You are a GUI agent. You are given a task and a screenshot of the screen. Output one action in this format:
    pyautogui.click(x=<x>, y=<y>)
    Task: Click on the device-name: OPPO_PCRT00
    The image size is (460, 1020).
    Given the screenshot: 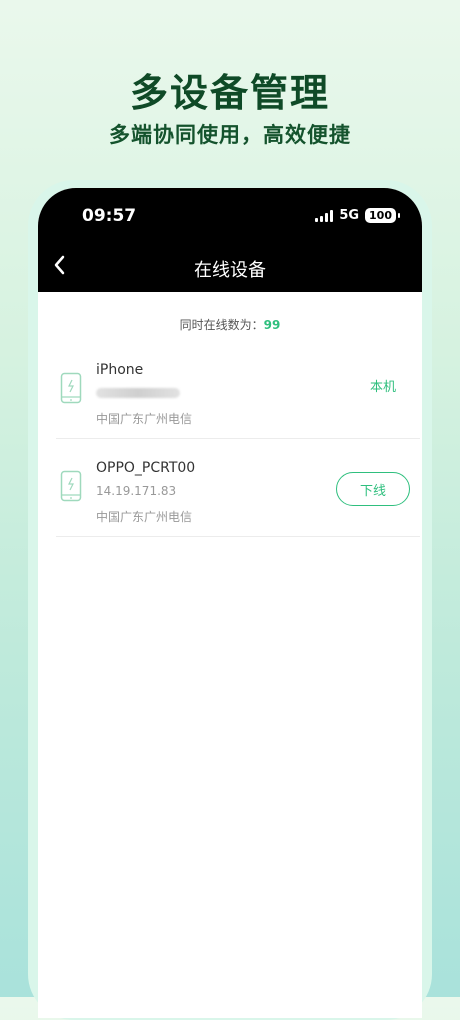 What is the action you would take?
    pyautogui.click(x=146, y=468)
    